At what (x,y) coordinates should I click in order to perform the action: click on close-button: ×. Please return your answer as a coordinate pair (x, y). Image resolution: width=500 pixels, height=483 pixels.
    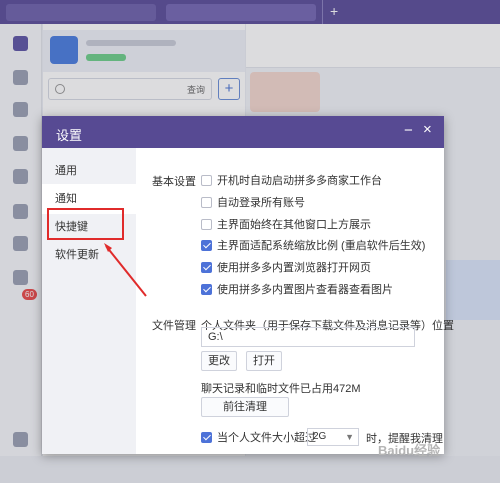
    Looking at the image, I should click on (427, 129).